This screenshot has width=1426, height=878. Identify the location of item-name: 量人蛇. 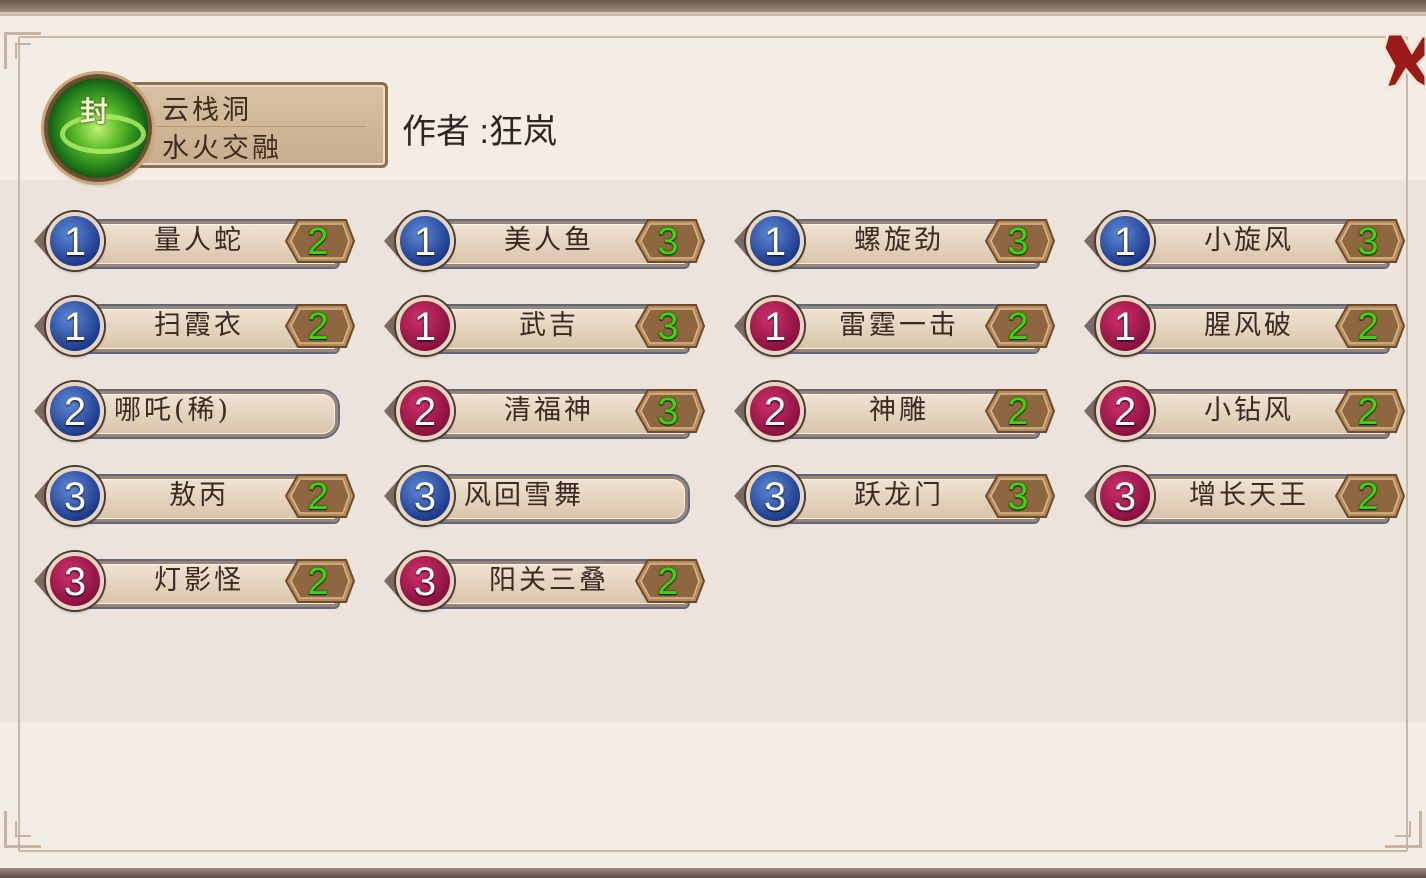
(199, 240).